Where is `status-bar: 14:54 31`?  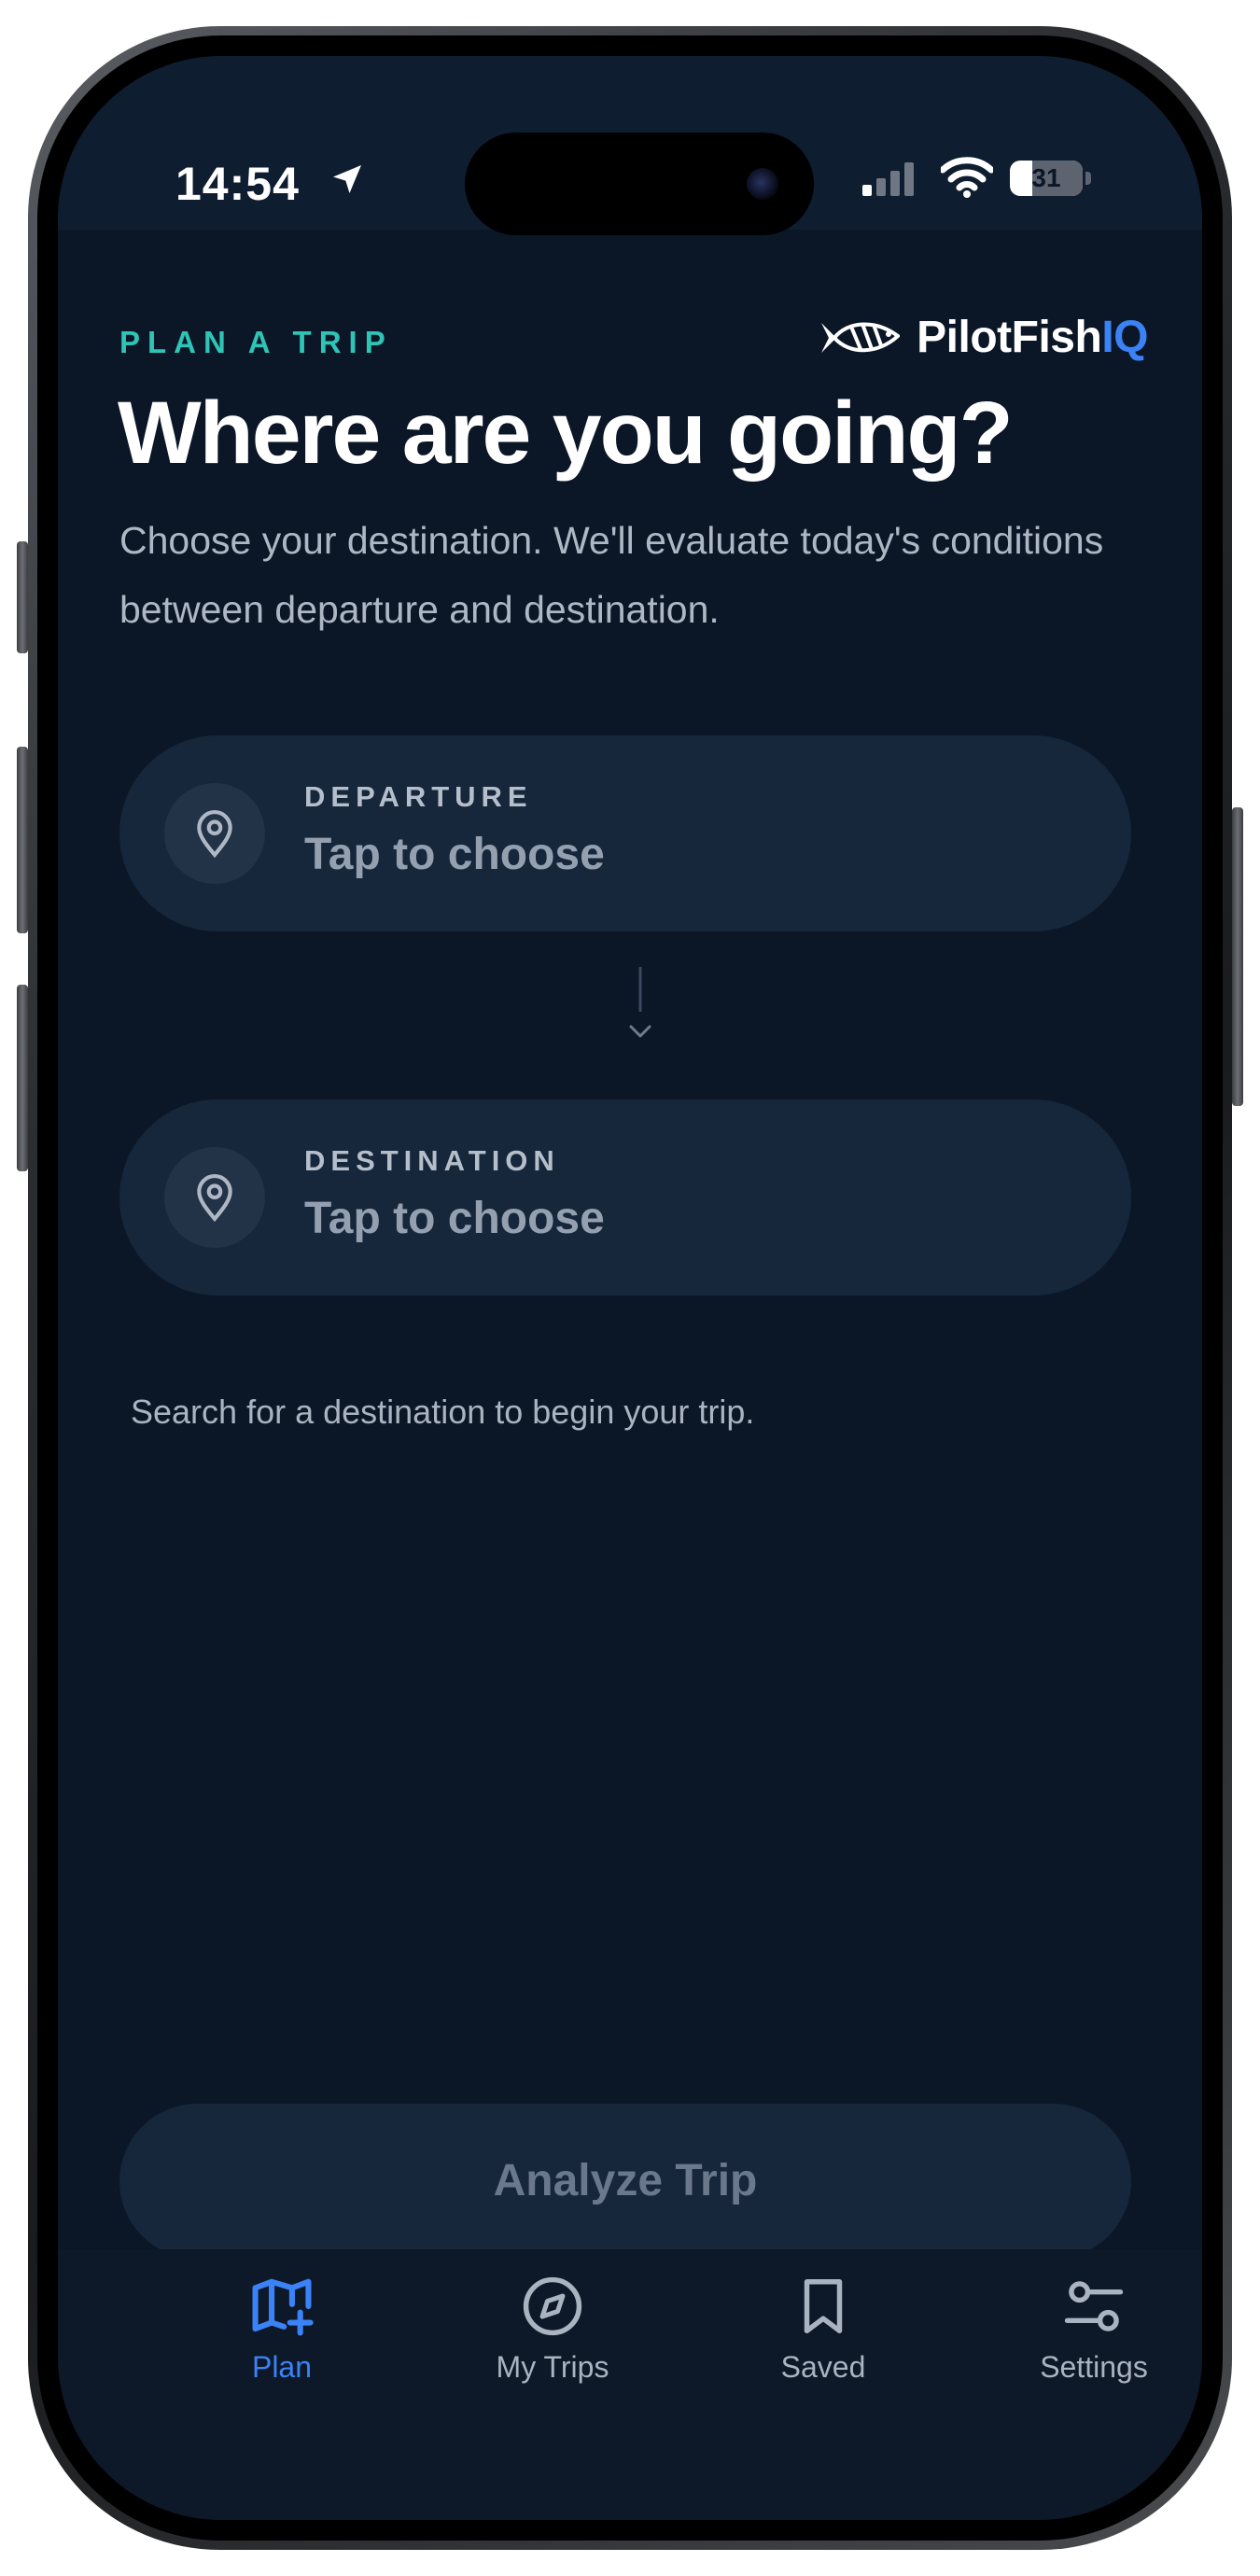
status-bar: 14:54 31 is located at coordinates (630, 145).